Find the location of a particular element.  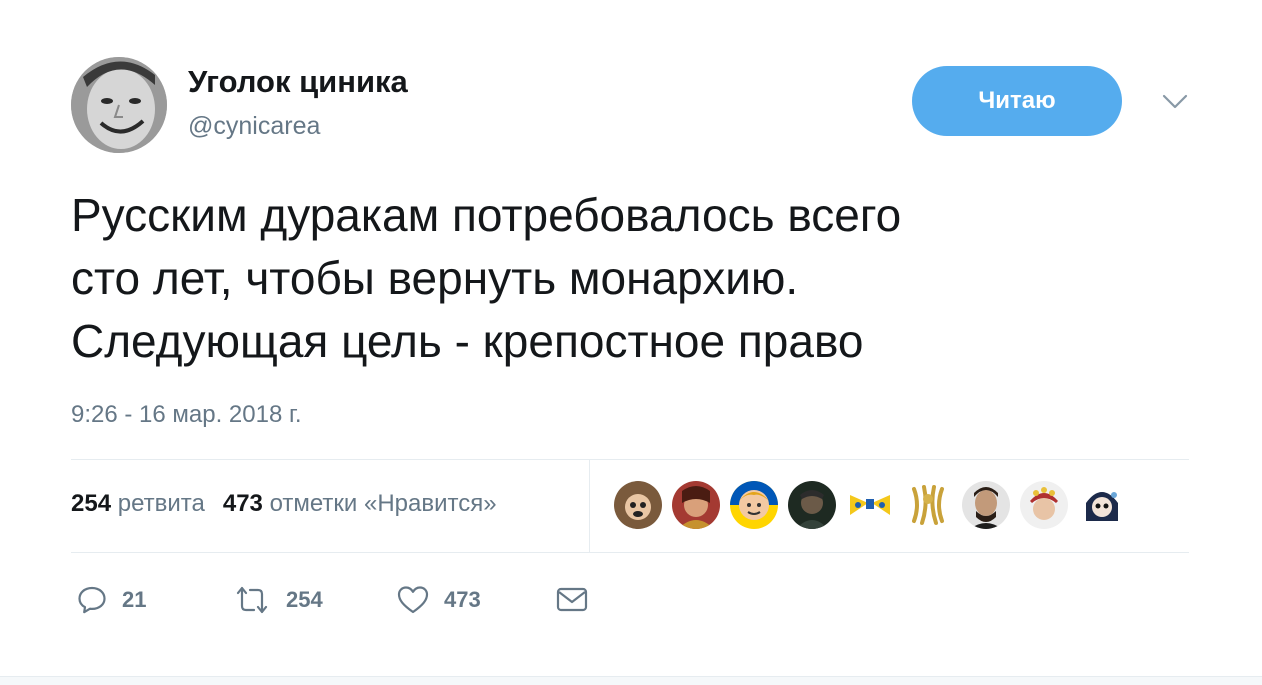

author-name: Уголок циника is located at coordinates (298, 82).